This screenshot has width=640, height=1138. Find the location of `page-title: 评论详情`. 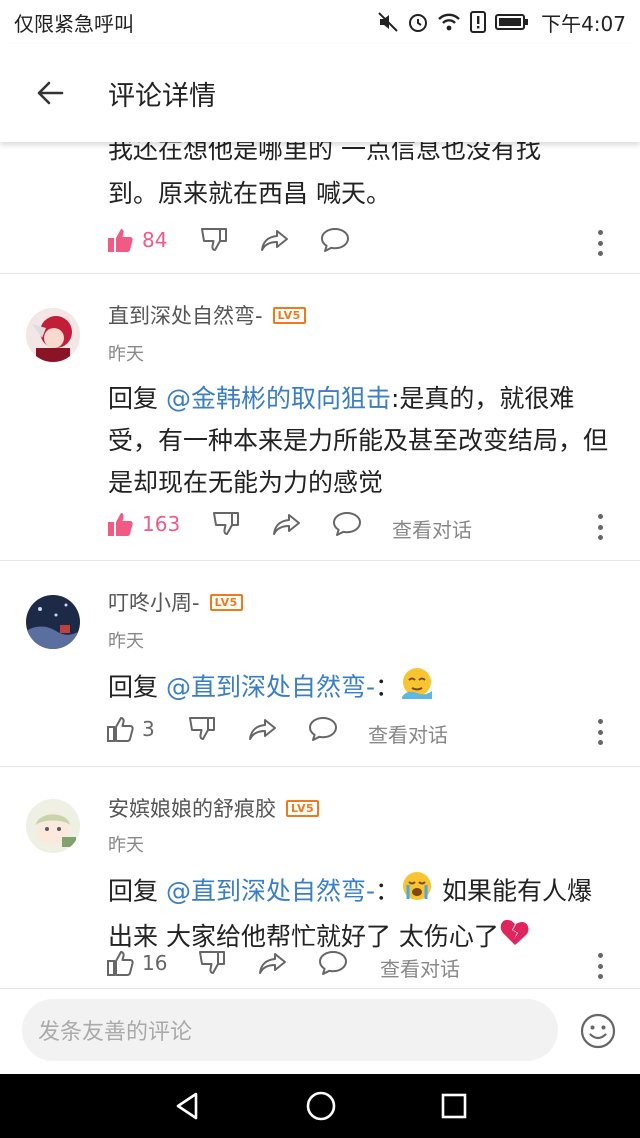

page-title: 评论详情 is located at coordinates (162, 96).